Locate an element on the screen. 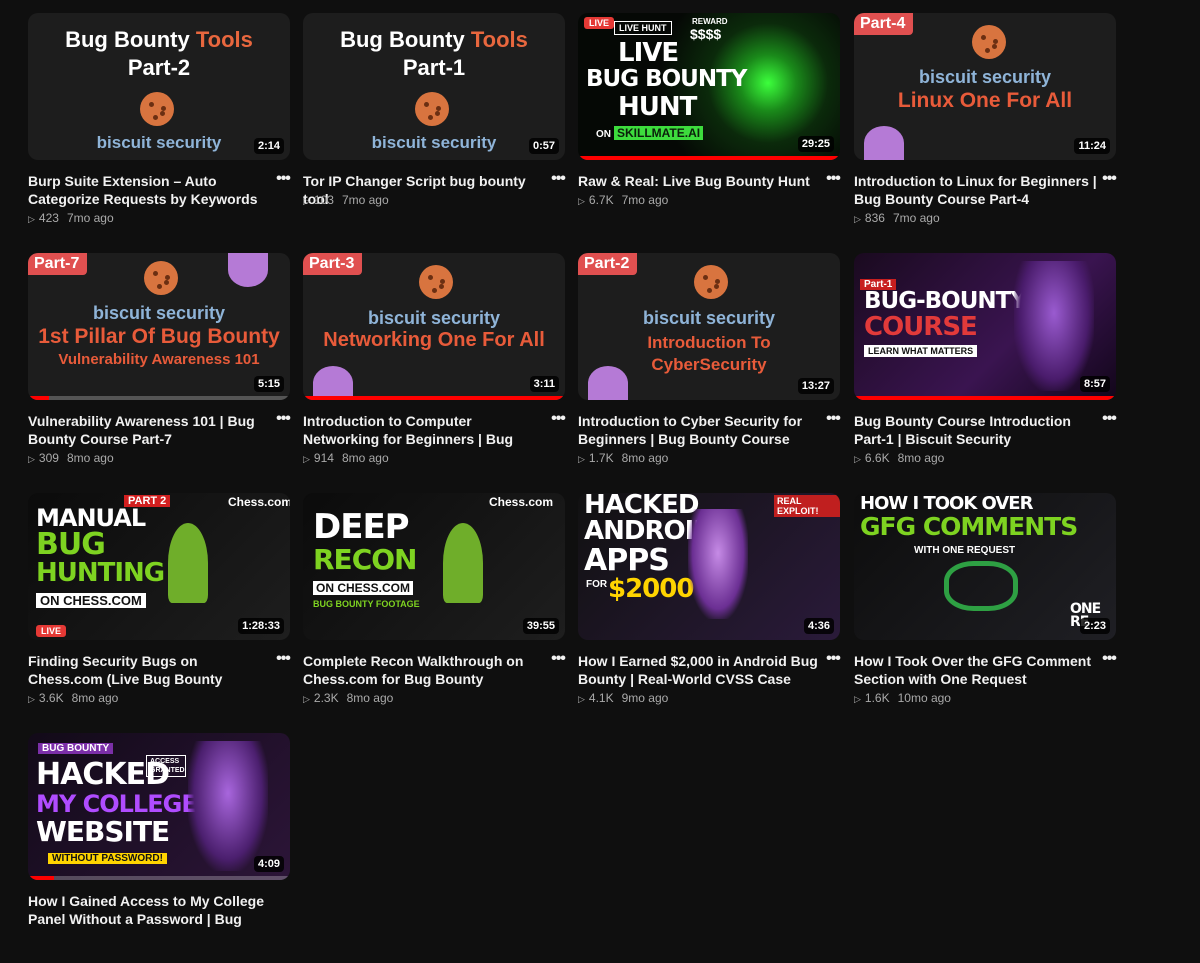  thumb-reward-money: $$$$ is located at coordinates (706, 34).